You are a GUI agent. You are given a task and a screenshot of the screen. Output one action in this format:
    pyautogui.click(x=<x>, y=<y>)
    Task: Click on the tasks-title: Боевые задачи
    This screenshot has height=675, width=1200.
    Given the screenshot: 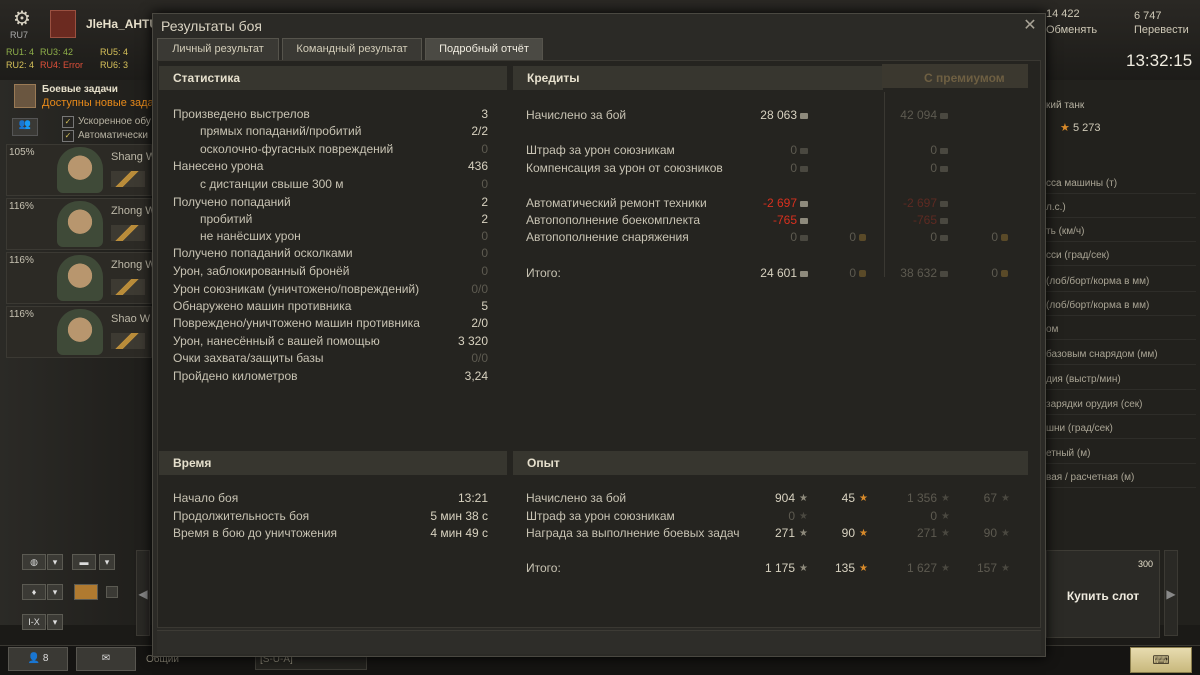 What is the action you would take?
    pyautogui.click(x=80, y=89)
    